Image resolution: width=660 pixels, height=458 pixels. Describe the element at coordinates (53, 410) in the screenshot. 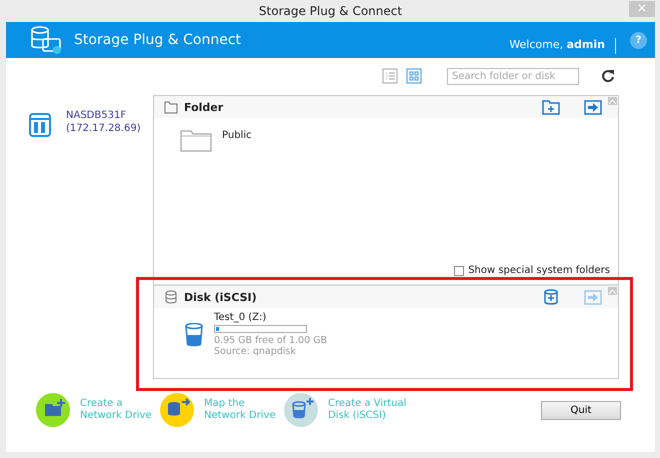

I see `create-action-icon` at that location.